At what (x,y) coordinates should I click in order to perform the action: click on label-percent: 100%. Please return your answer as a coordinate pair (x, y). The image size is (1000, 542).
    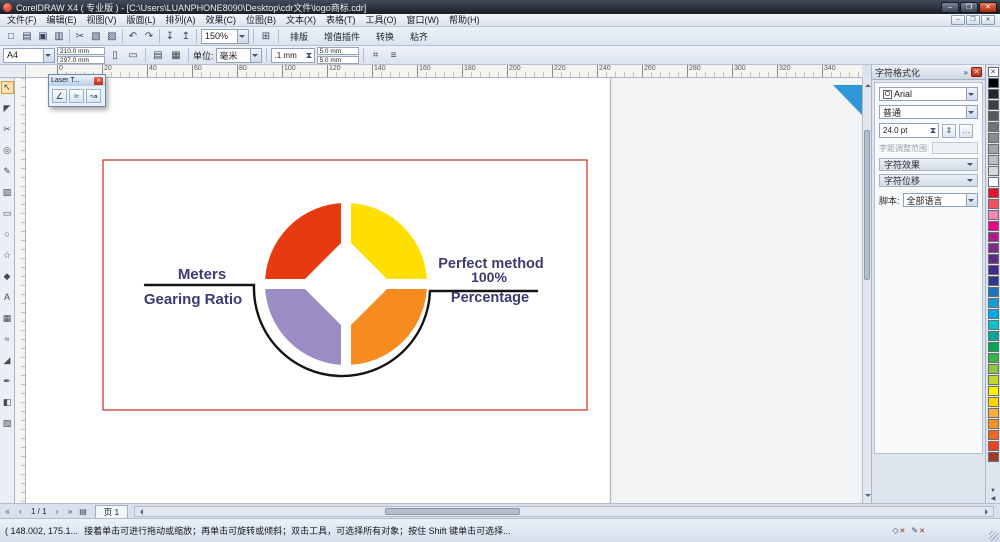
    Looking at the image, I should click on (489, 277).